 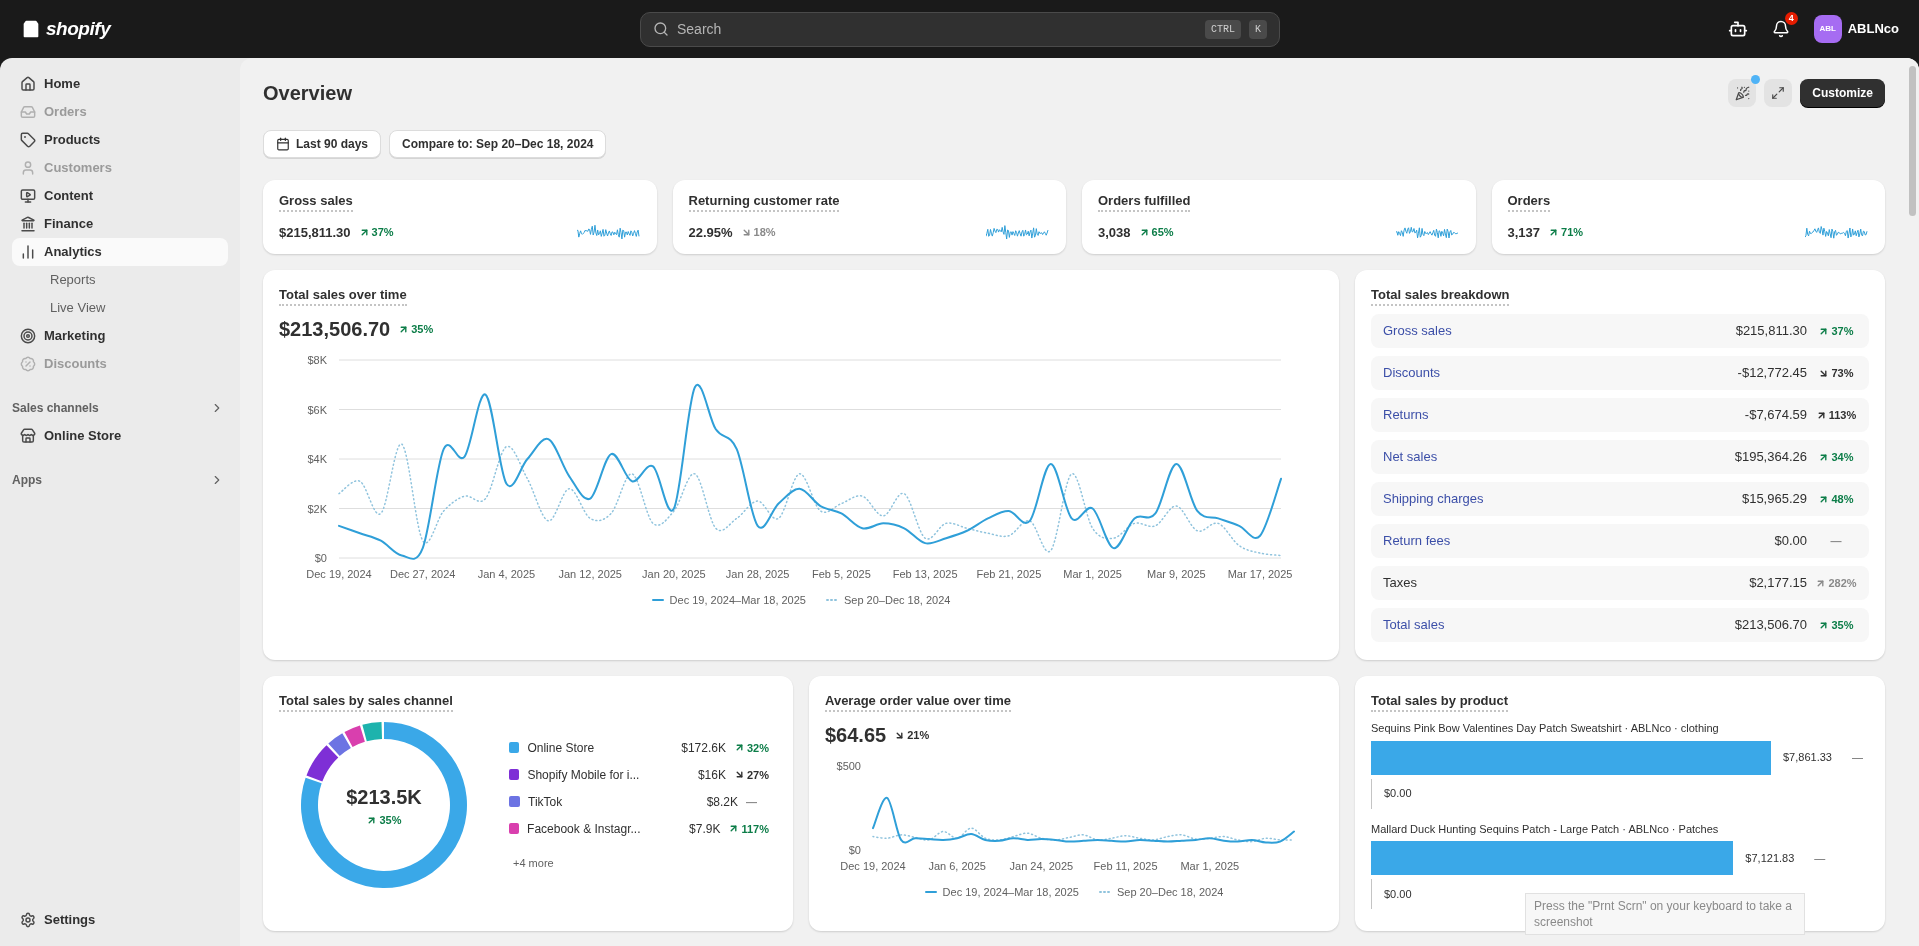 What do you see at coordinates (1529, 202) in the screenshot?
I see `card-title: Orders` at bounding box center [1529, 202].